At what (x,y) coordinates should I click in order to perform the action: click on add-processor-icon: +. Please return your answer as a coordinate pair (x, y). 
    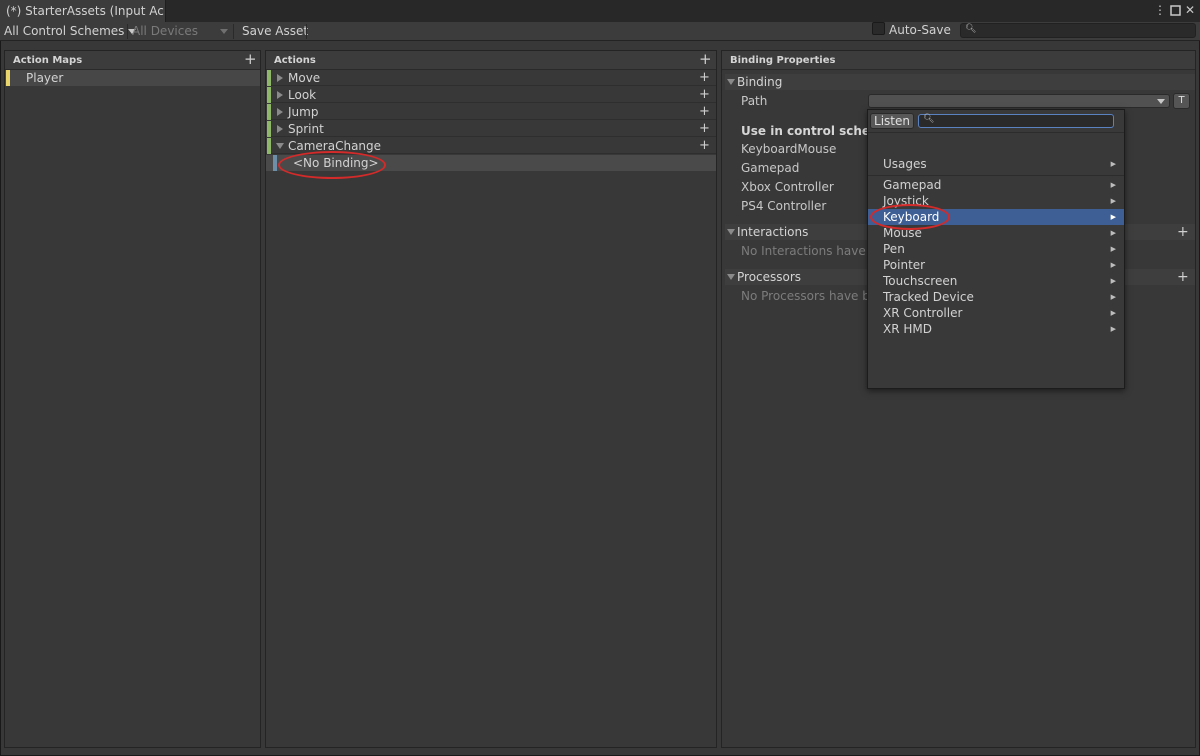
    Looking at the image, I should click on (1183, 277).